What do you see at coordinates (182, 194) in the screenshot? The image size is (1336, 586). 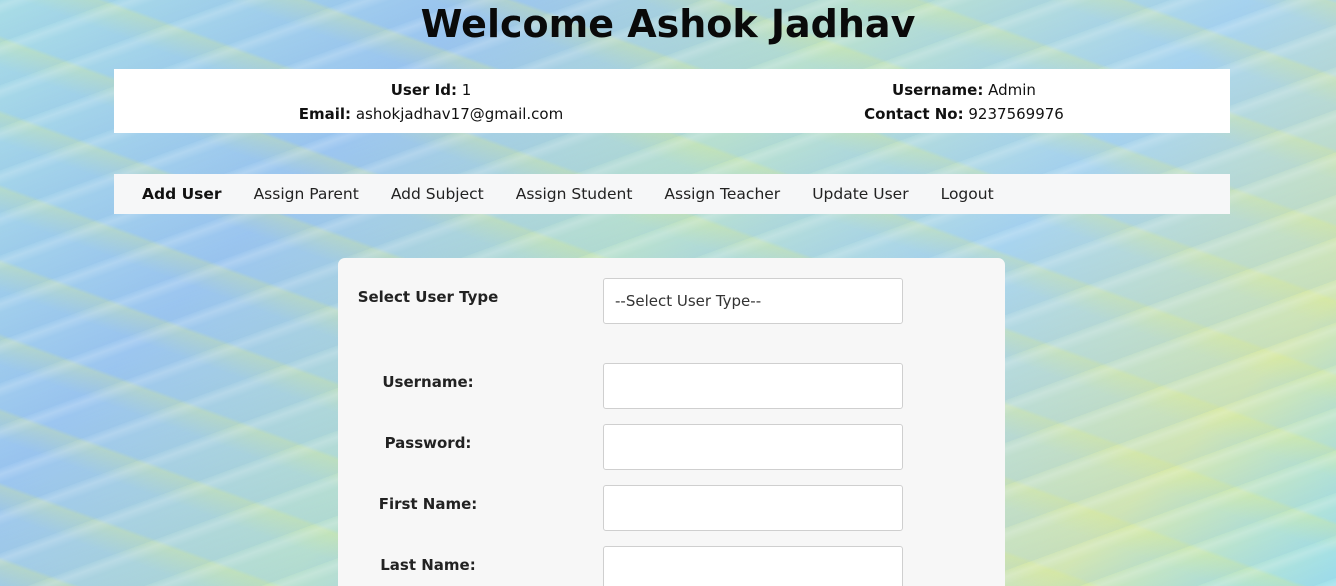 I see `nav-add-user: Add User` at bounding box center [182, 194].